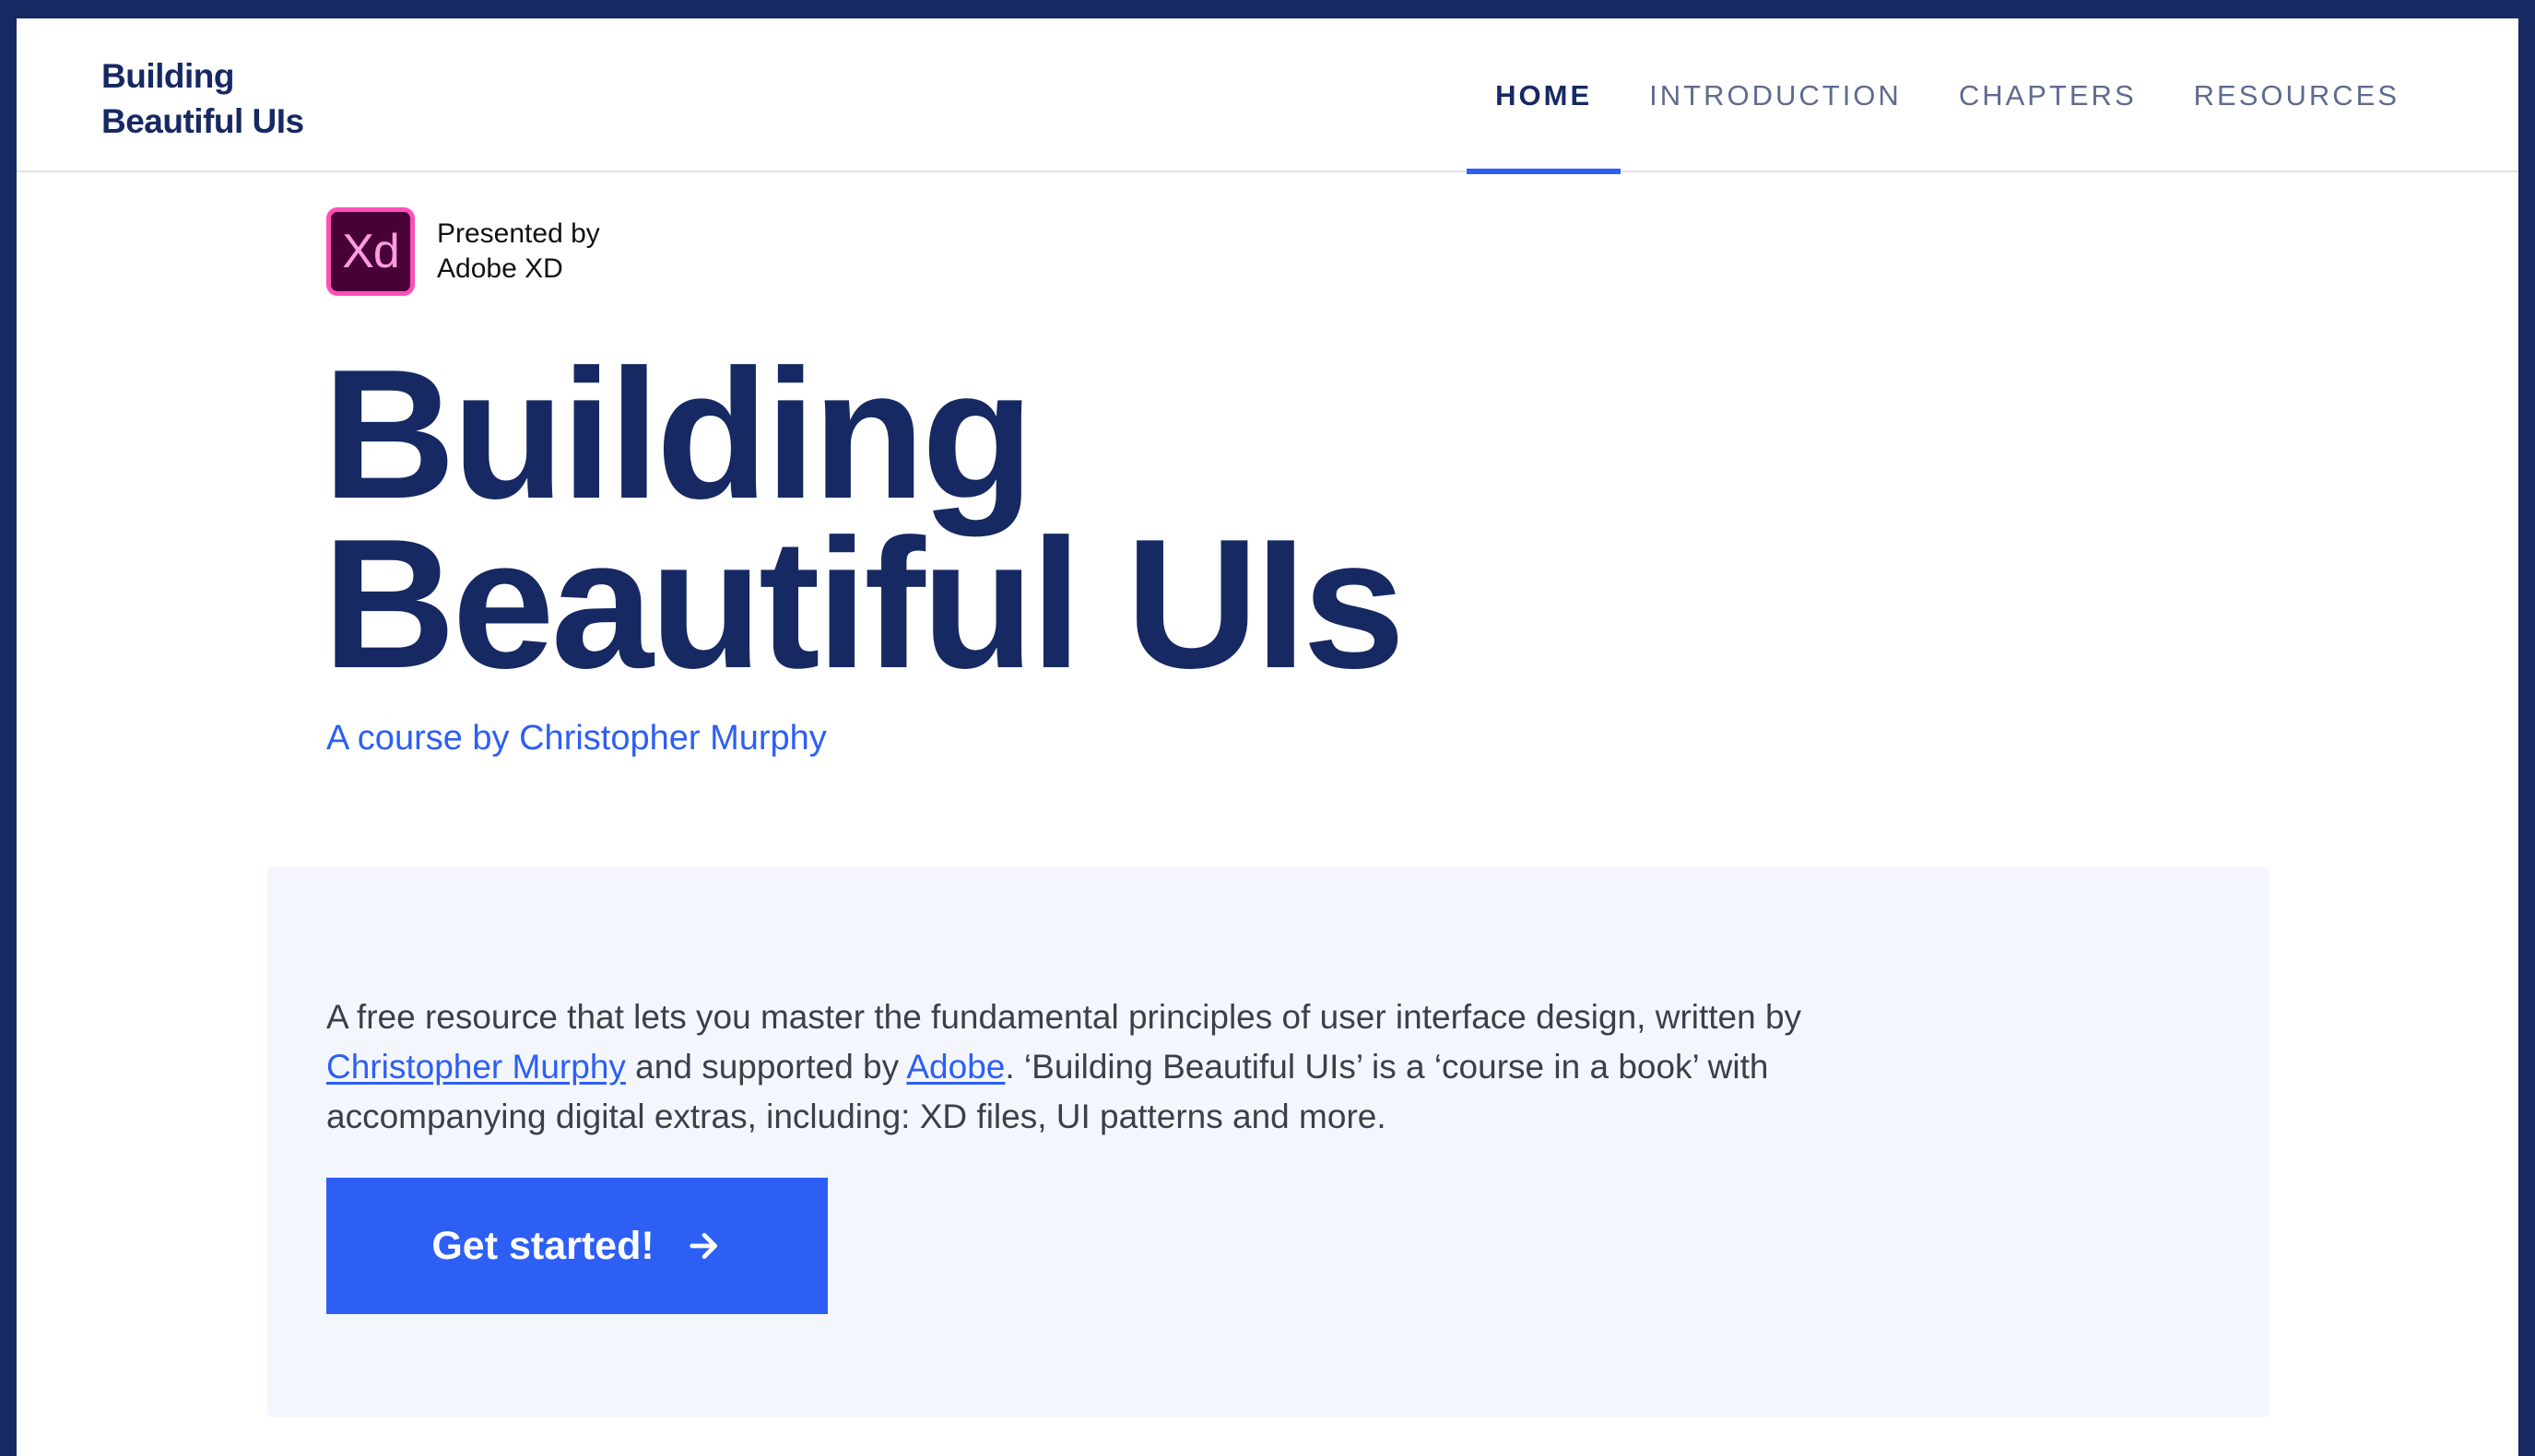 The width and height of the screenshot is (2535, 1456). Describe the element at coordinates (1544, 96) in the screenshot. I see `nav-item-home: HOME` at that location.